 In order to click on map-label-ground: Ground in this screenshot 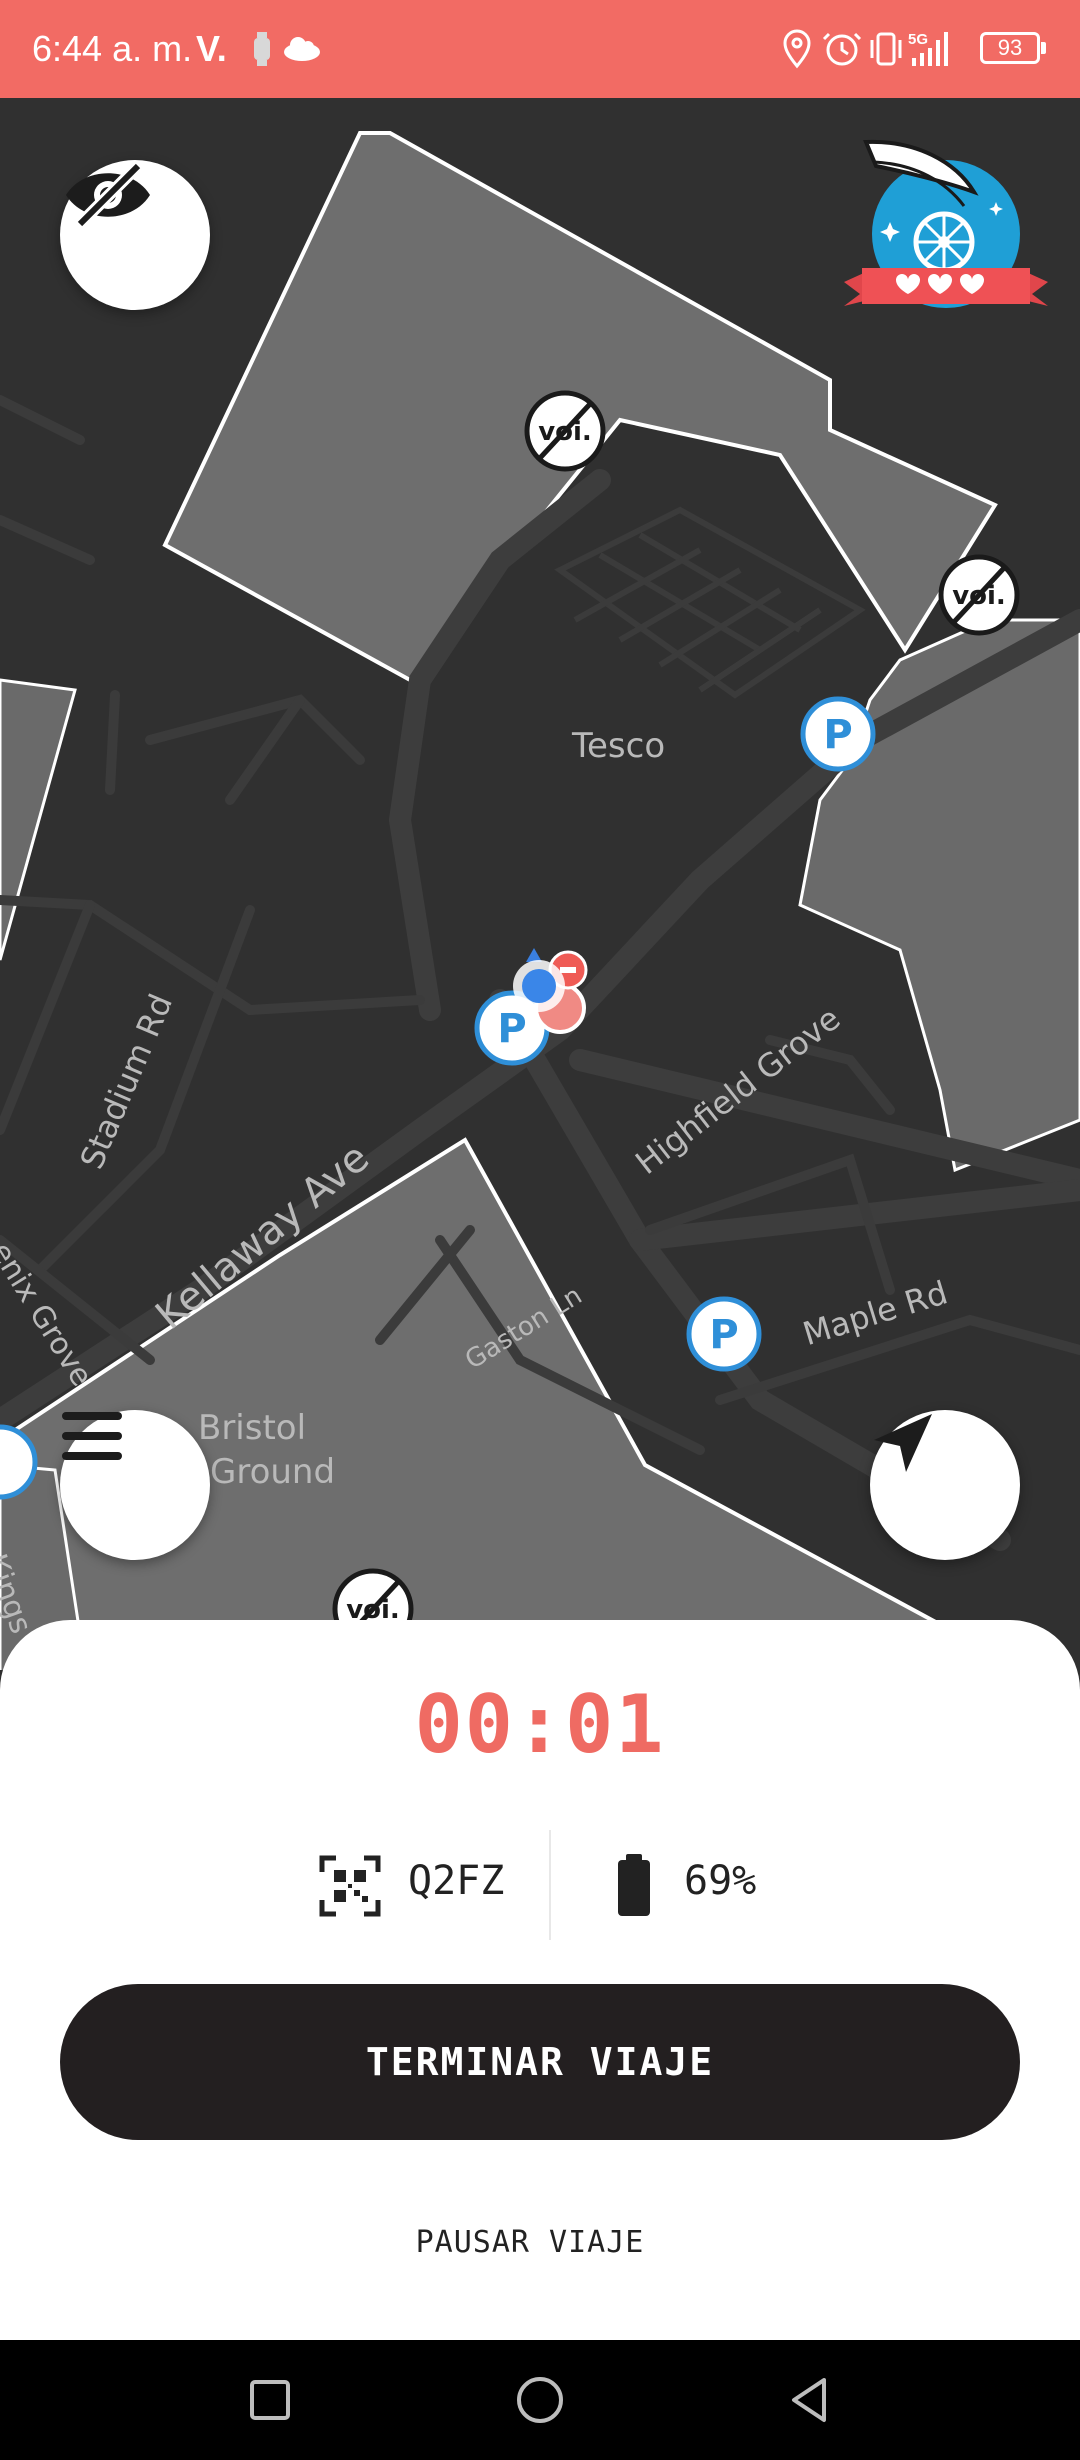, I will do `click(273, 1472)`.